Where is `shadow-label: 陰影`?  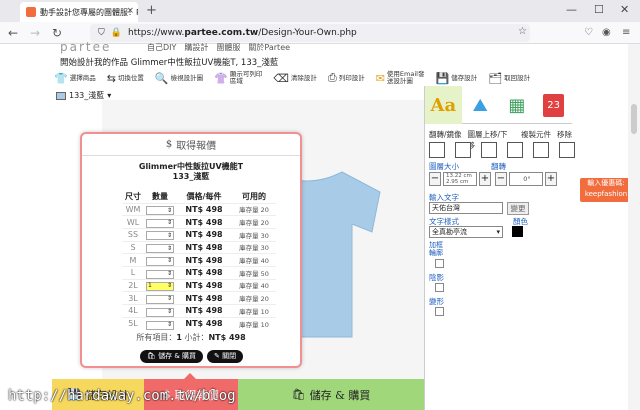
shadow-label: 陰影 is located at coordinates (436, 277).